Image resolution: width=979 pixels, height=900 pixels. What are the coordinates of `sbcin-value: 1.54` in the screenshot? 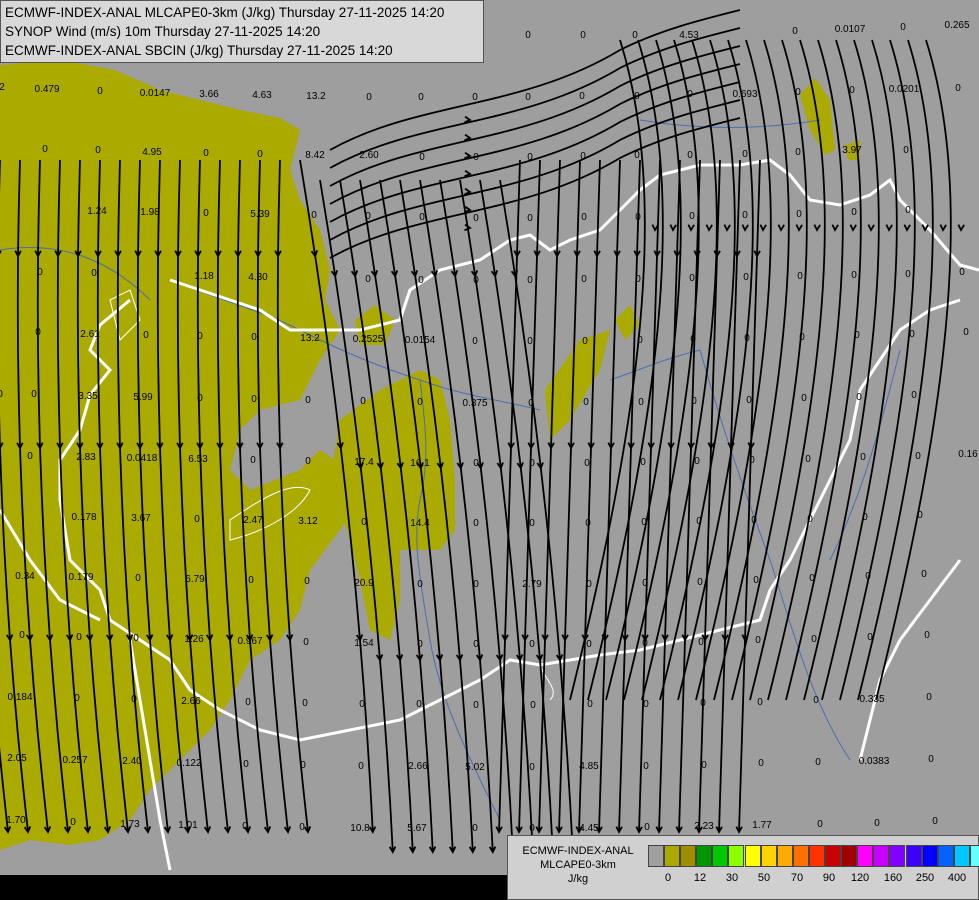 It's located at (364, 643).